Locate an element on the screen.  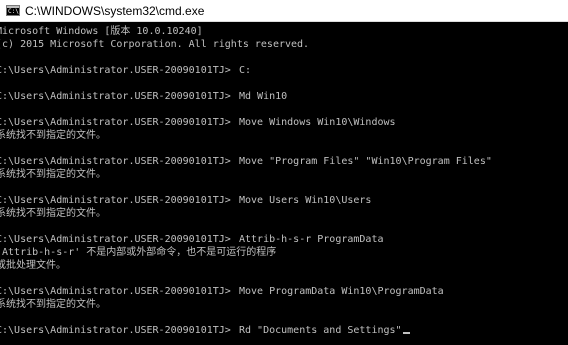
command-text: Md Win10 is located at coordinates (263, 96).